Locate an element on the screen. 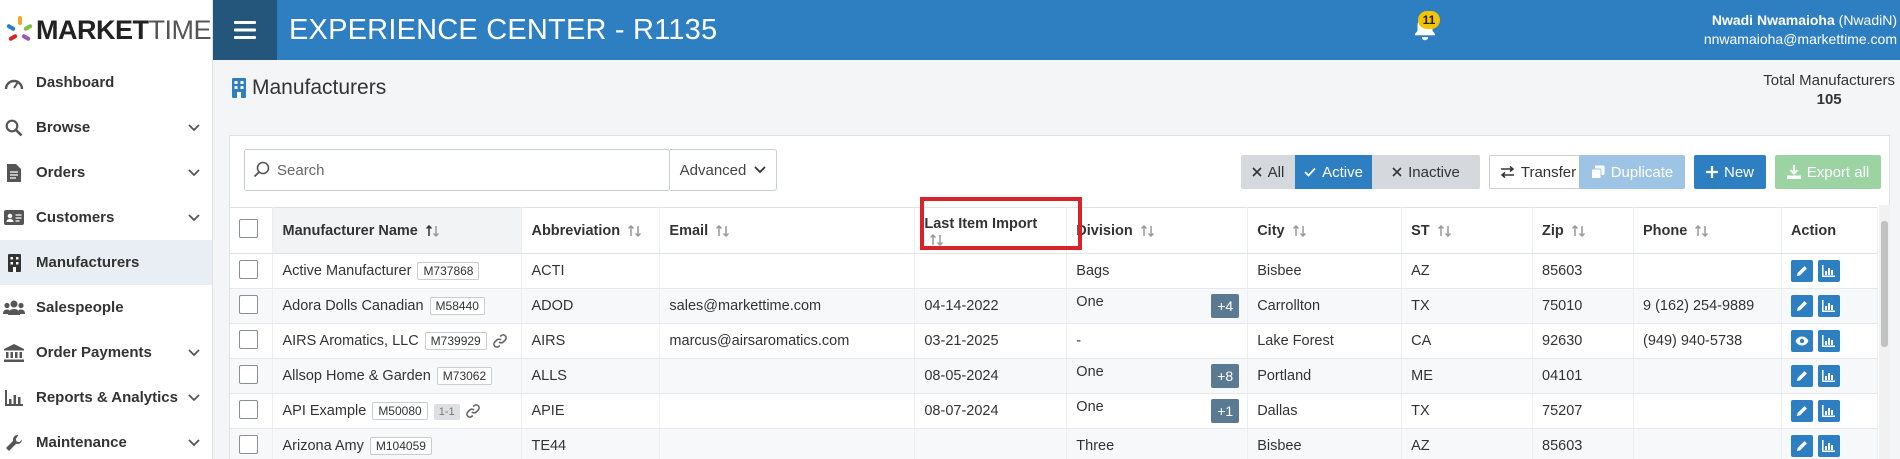 The height and width of the screenshot is (459, 1900). sidebar-item-label: Dashboard is located at coordinates (75, 82).